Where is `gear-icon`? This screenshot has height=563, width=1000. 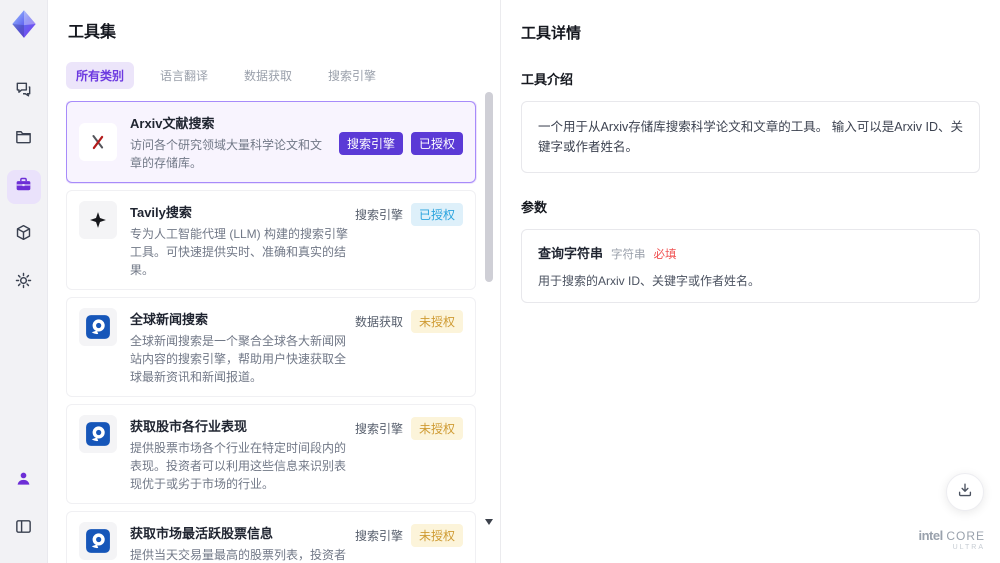
gear-icon is located at coordinates (23, 283).